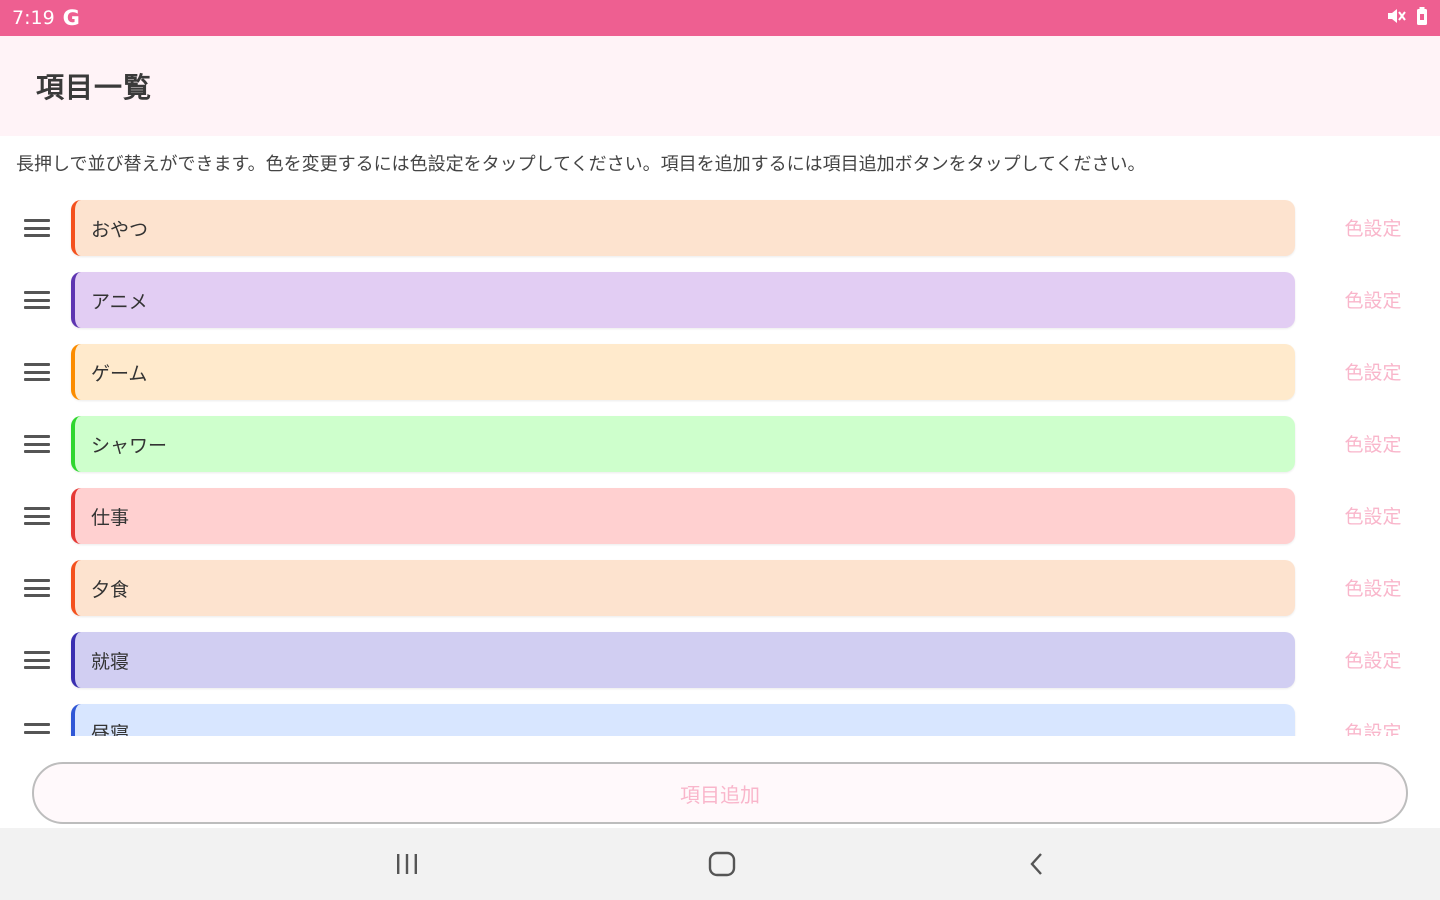  Describe the element at coordinates (71, 18) in the screenshot. I see `google-icon: G` at that location.